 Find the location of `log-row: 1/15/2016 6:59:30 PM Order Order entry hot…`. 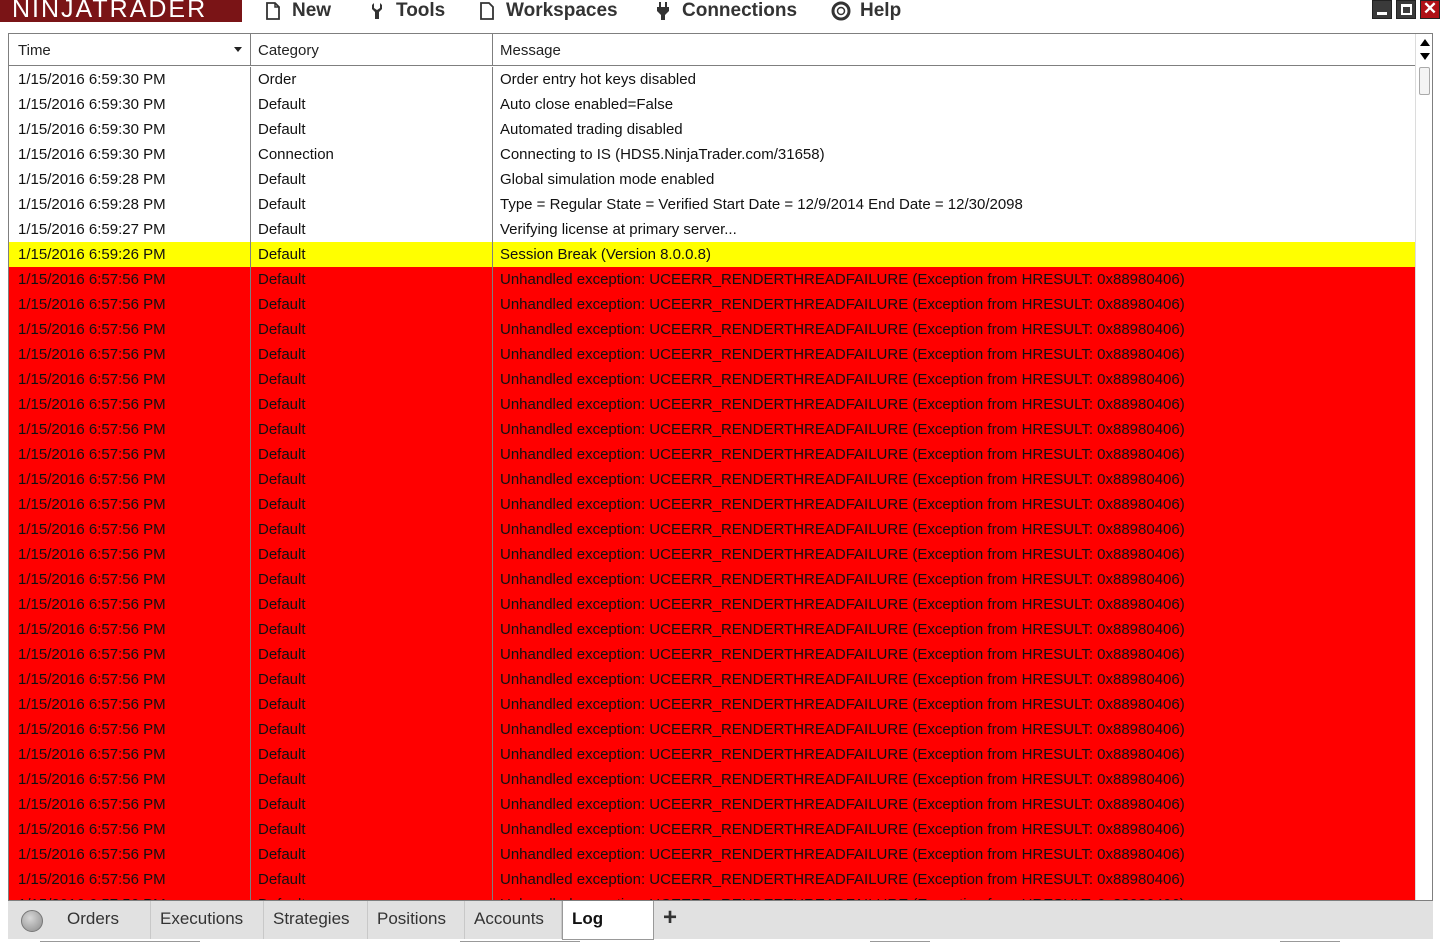

log-row: 1/15/2016 6:59:30 PM Order Order entry hot… is located at coordinates (712, 79).